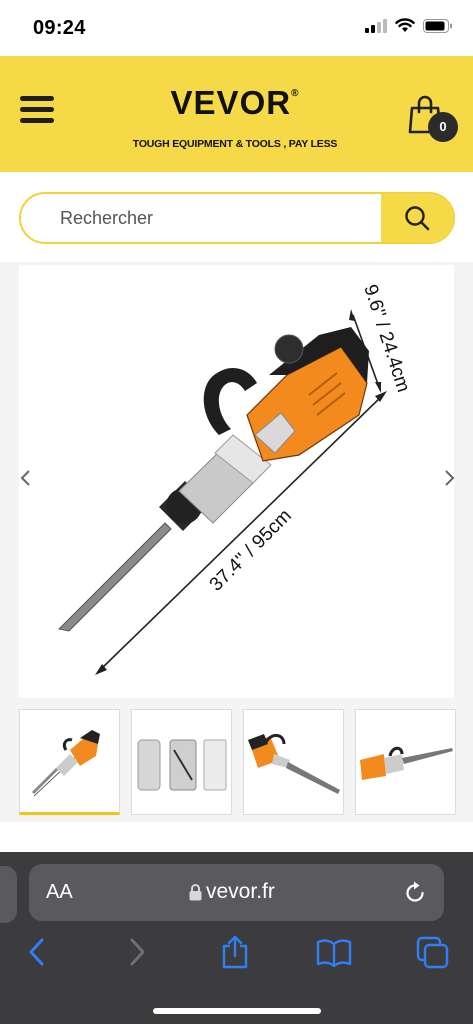 This screenshot has width=473, height=1024. I want to click on thumbnail-angle-view-image, so click(406, 763).